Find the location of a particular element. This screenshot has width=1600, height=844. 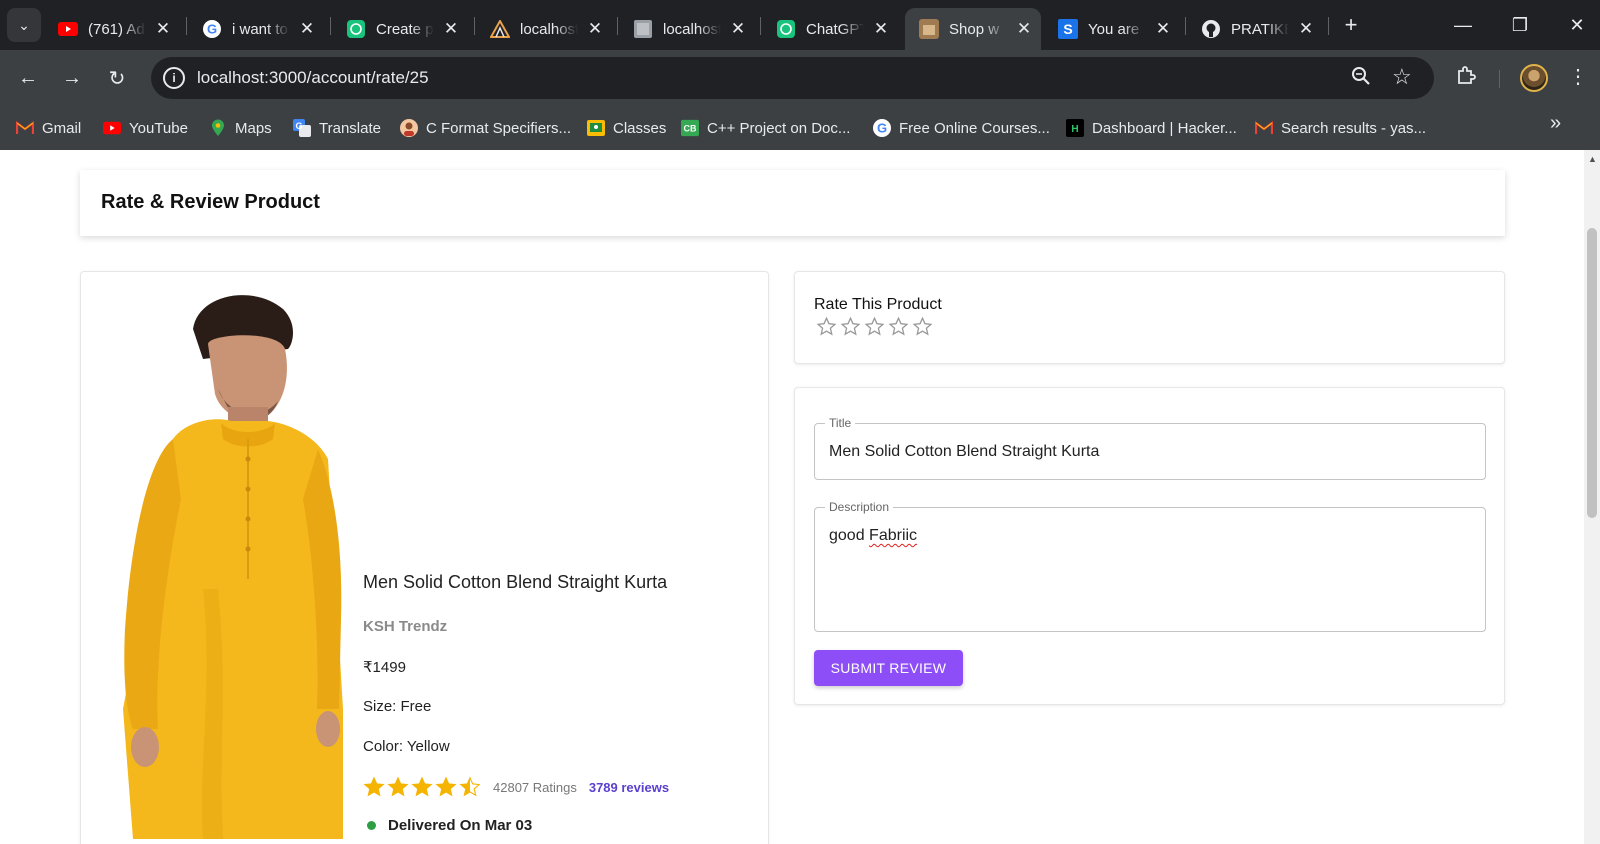

tab-1: (761) Ad ✕ is located at coordinates (108, 29).